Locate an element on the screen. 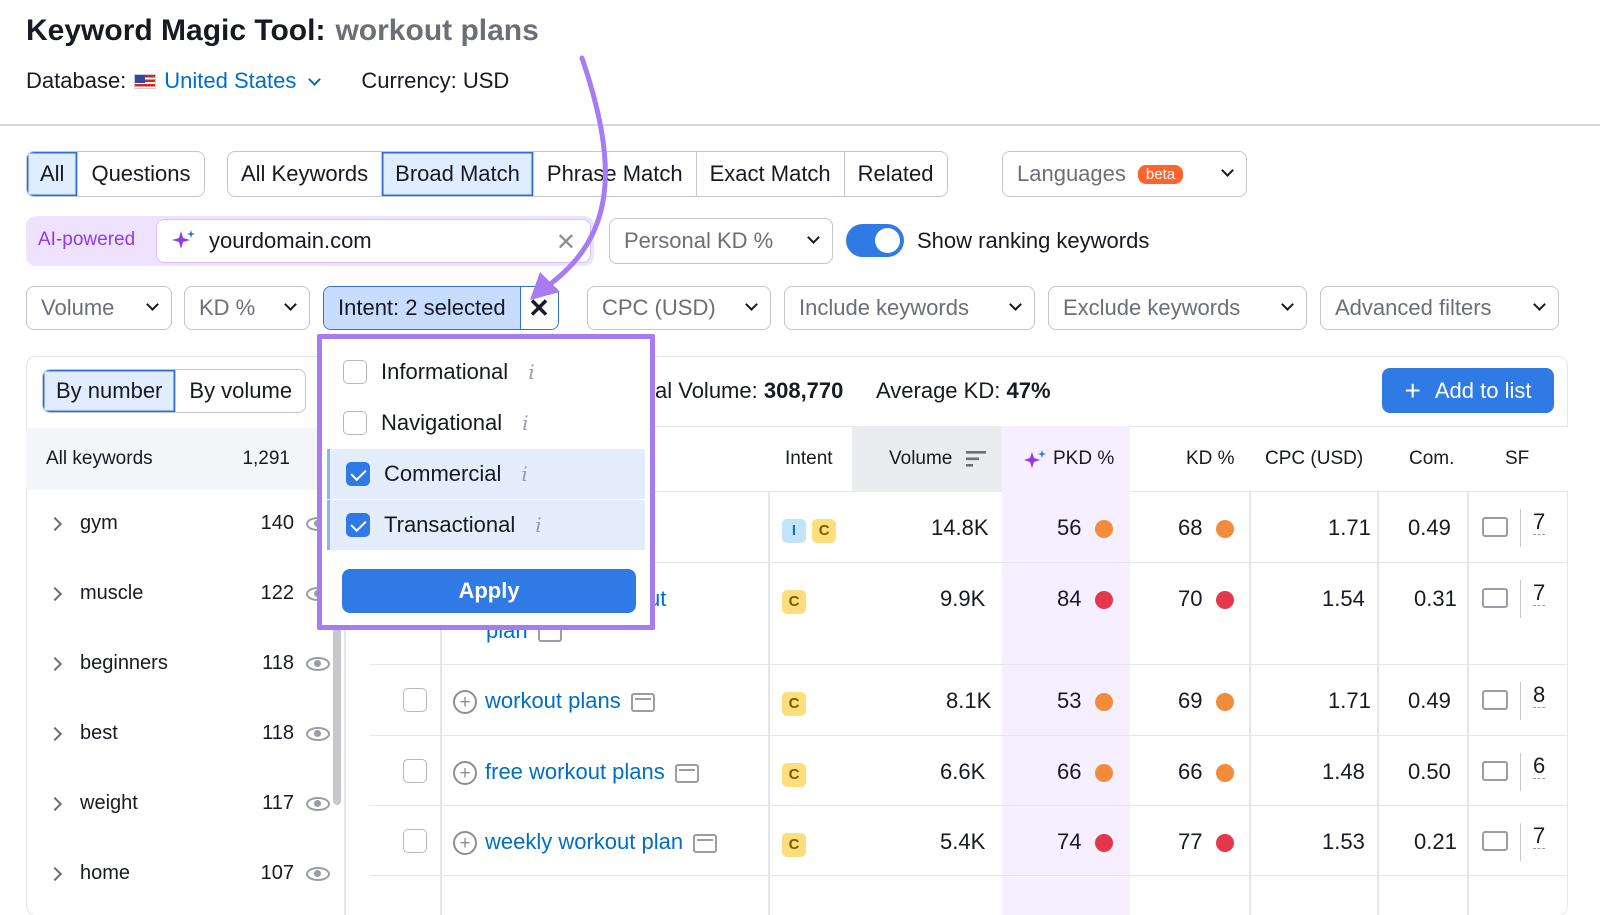  personal-kd-dropdown: Personal KD % is located at coordinates (721, 241).